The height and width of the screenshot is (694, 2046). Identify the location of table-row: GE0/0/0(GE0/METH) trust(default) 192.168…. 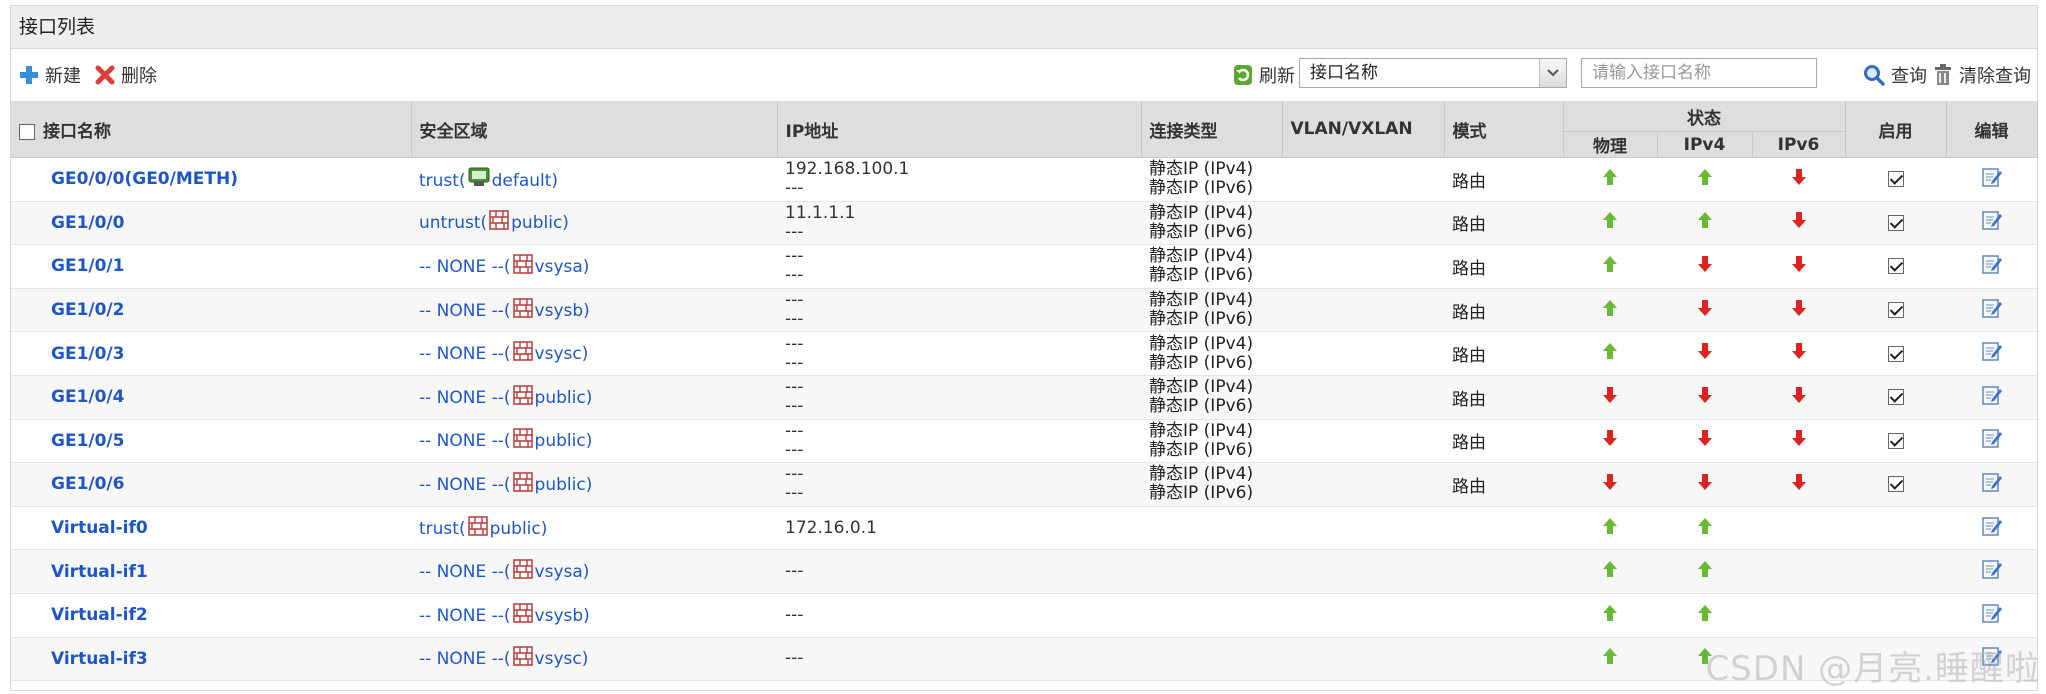
(1024, 179).